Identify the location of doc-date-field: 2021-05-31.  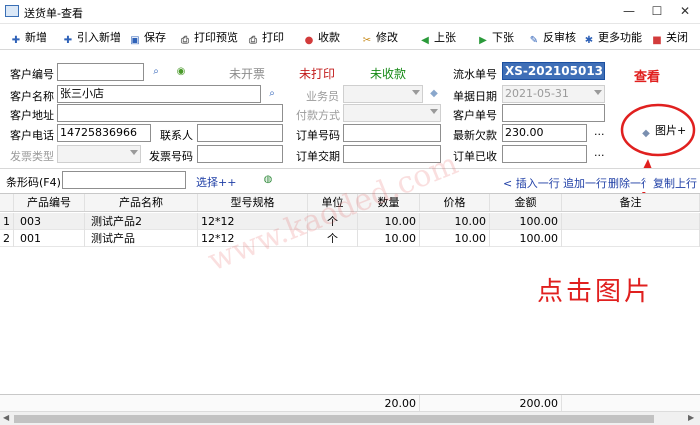
(553, 94).